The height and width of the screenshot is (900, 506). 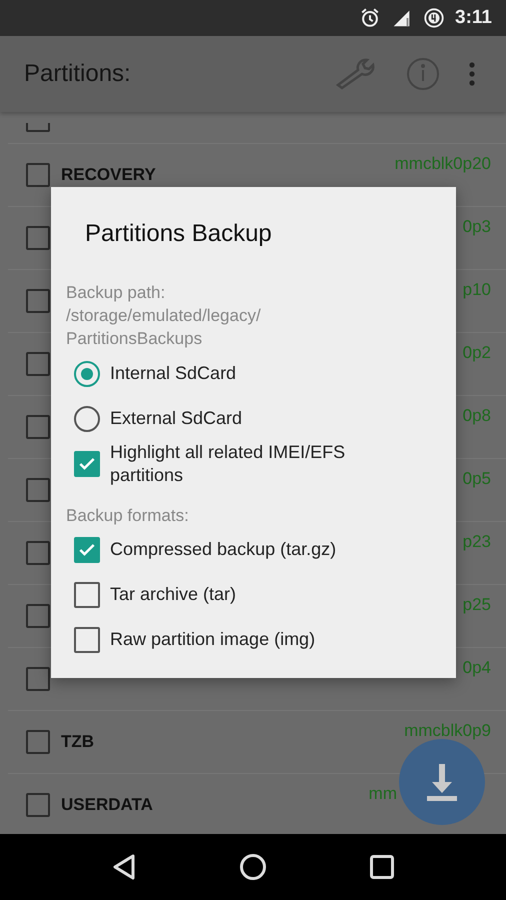 I want to click on device-name: p23, so click(x=476, y=542).